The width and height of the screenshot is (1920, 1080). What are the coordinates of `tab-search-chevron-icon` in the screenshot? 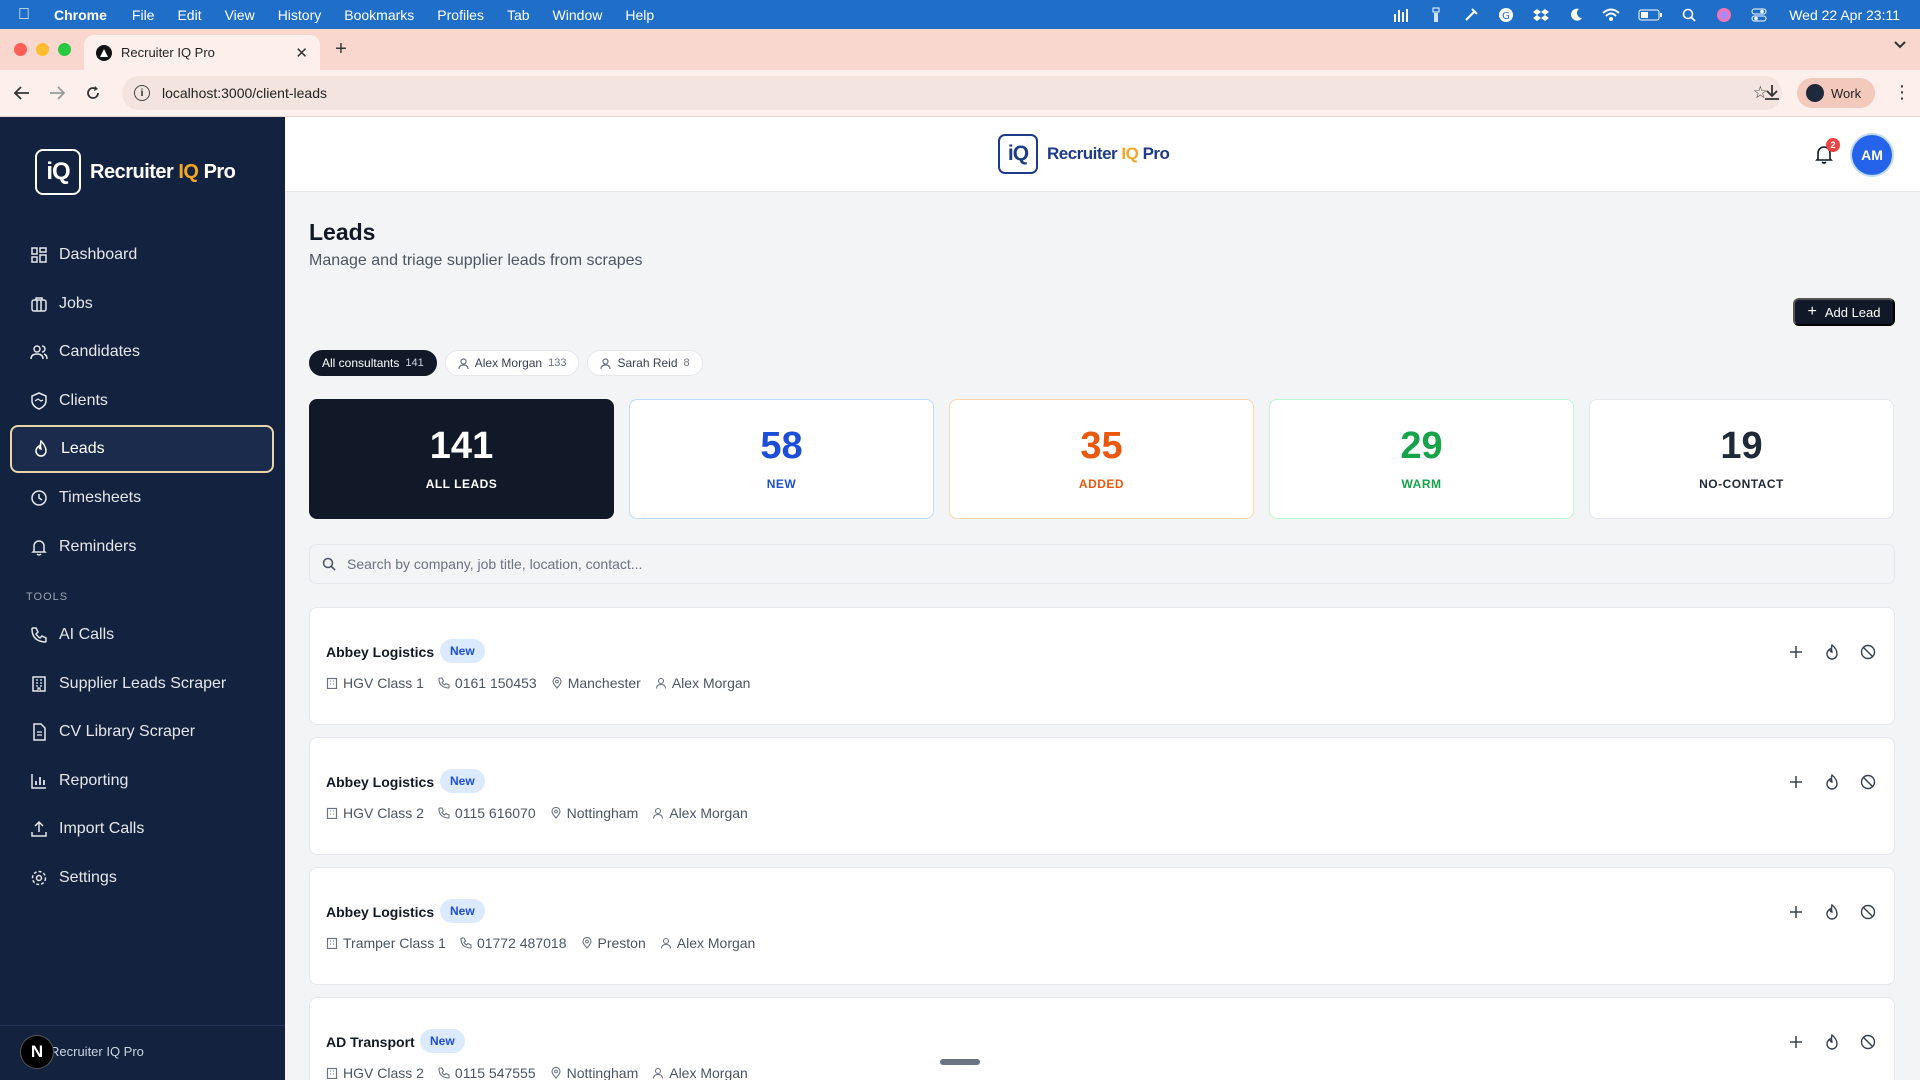 It's located at (1900, 45).